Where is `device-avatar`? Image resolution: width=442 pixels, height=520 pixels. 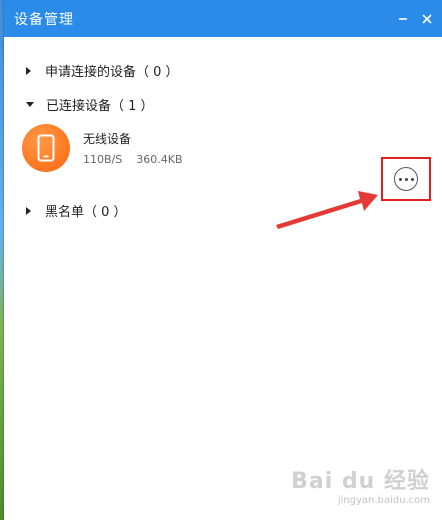 device-avatar is located at coordinates (46, 148).